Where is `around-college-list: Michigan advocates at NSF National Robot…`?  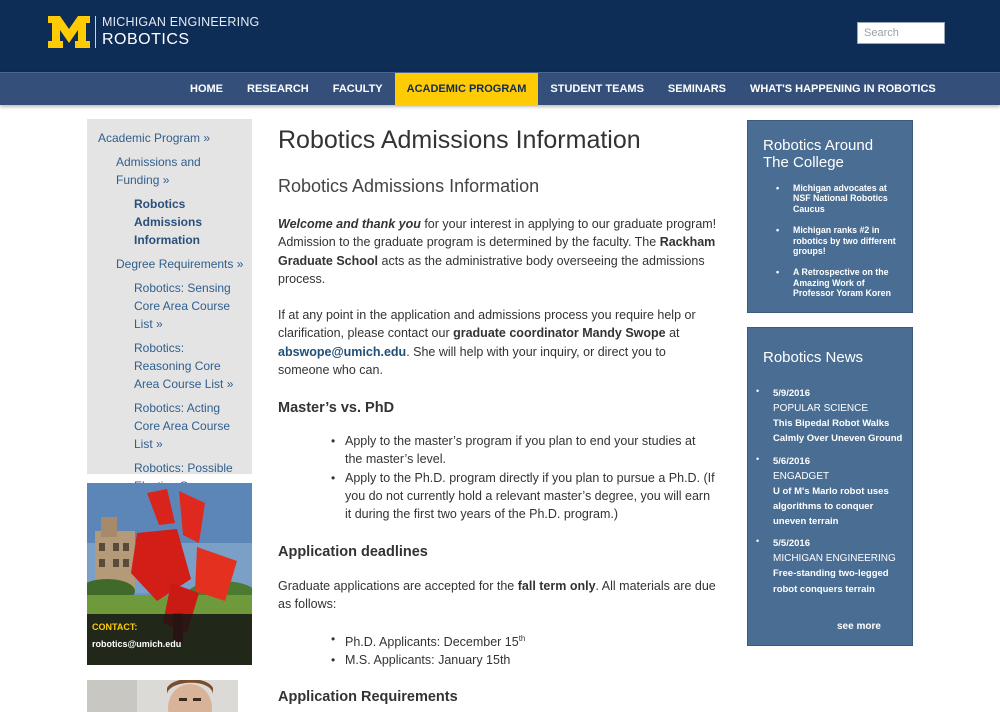 around-college-list: Michigan advocates at NSF National Robot… is located at coordinates (841, 246).